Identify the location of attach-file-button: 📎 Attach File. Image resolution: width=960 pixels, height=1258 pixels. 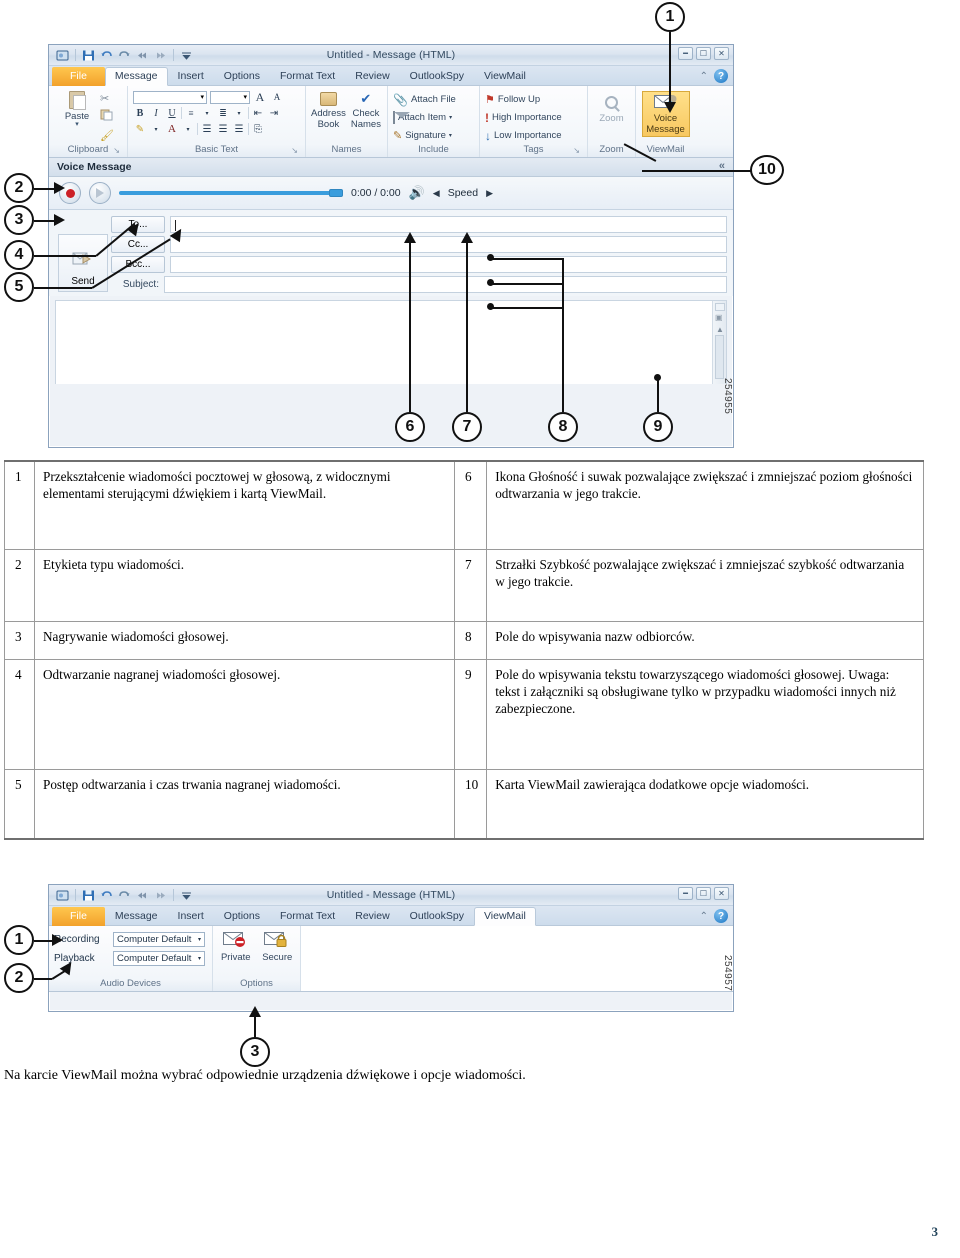
(424, 99).